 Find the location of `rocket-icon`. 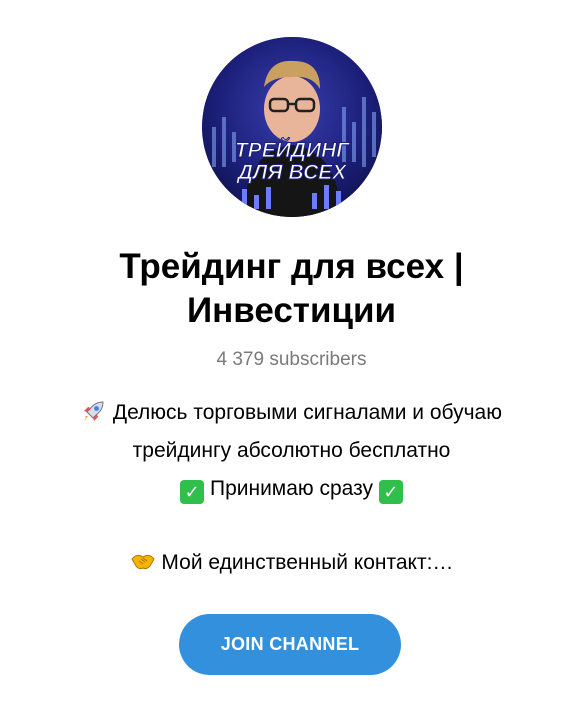

rocket-icon is located at coordinates (94, 411).